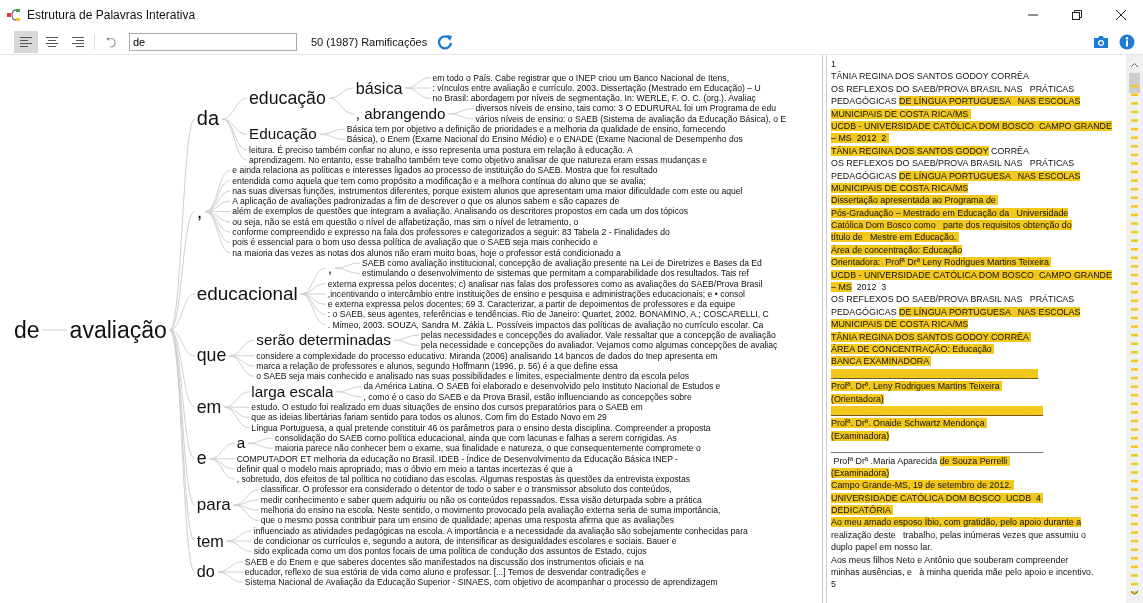 The image size is (1143, 603). I want to click on context-line: medir conhecimento e saber quem adquiriu ou não os conteúdos repassados. Essa visão deturpada sobre a prática, so click(481, 500).